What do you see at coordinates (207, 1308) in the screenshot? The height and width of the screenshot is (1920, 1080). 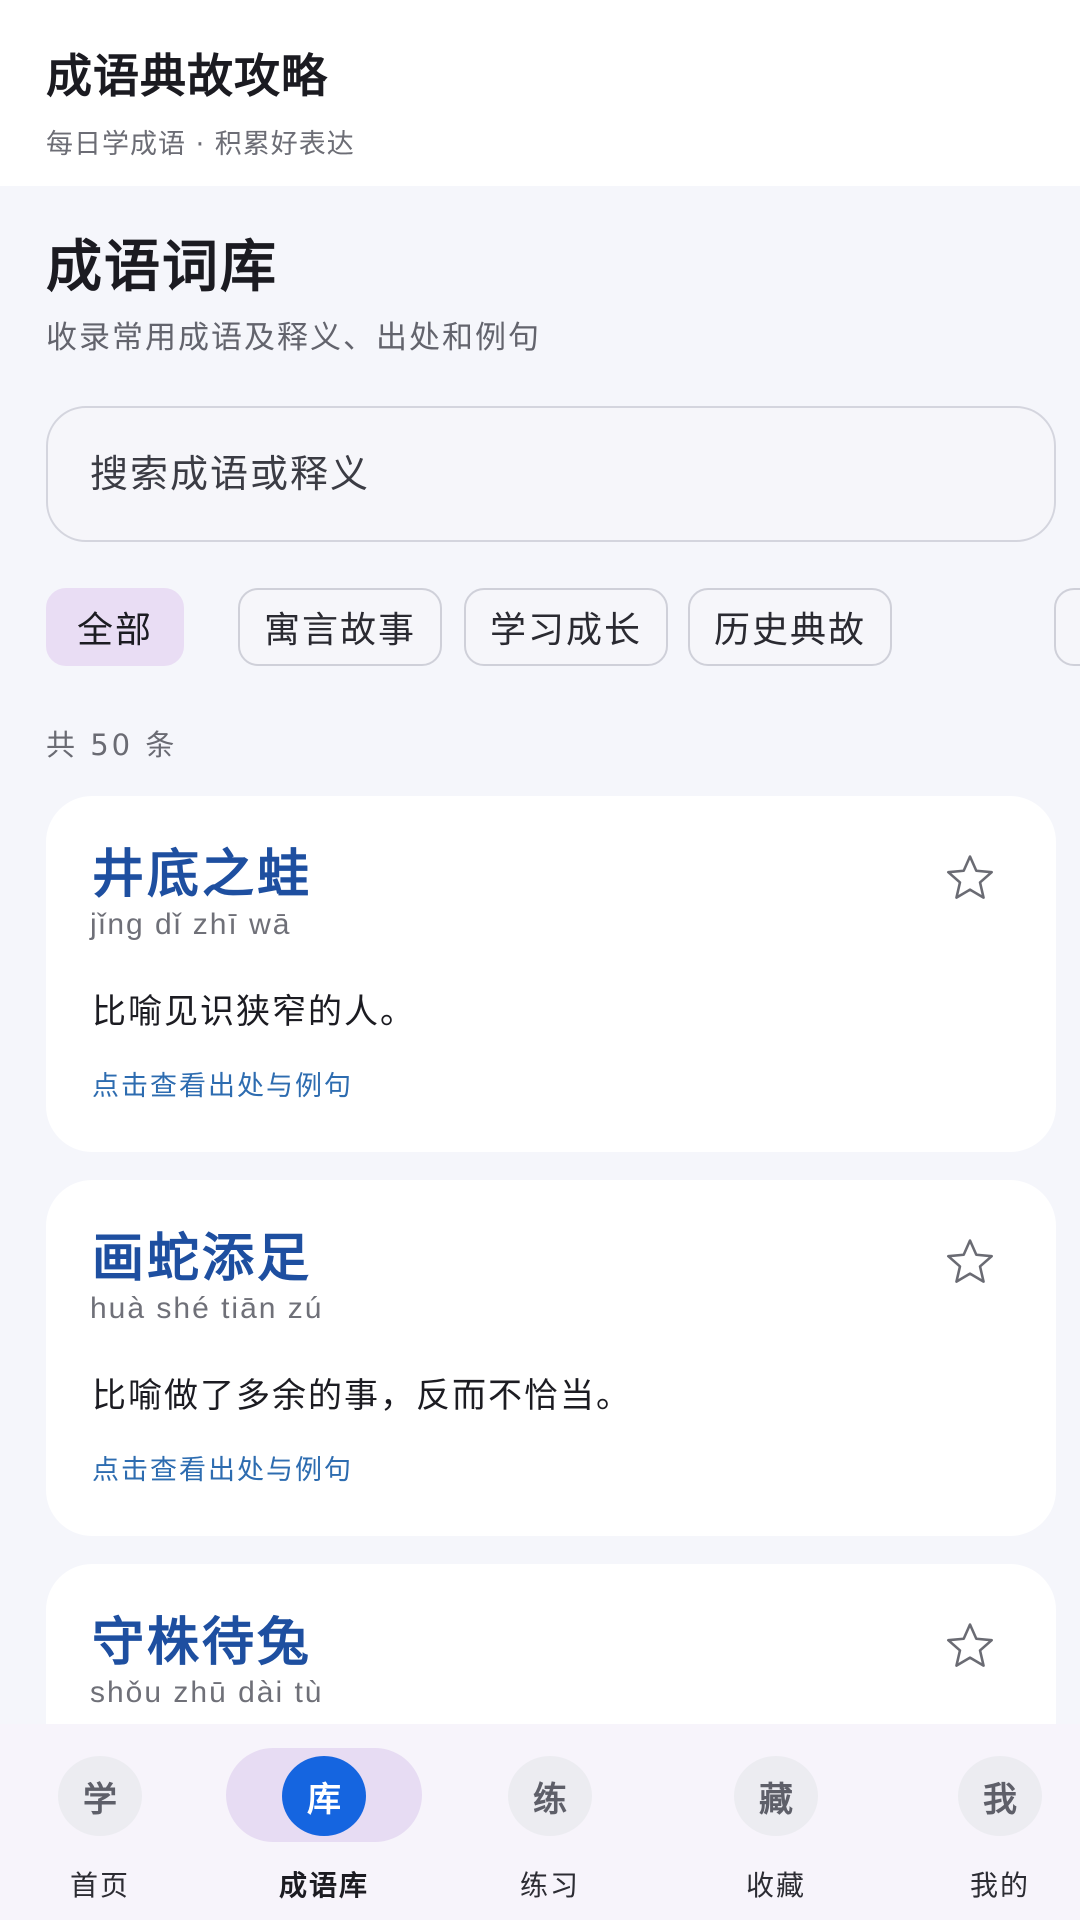 I see `idiom-pinyin: huà shé tiān zú` at bounding box center [207, 1308].